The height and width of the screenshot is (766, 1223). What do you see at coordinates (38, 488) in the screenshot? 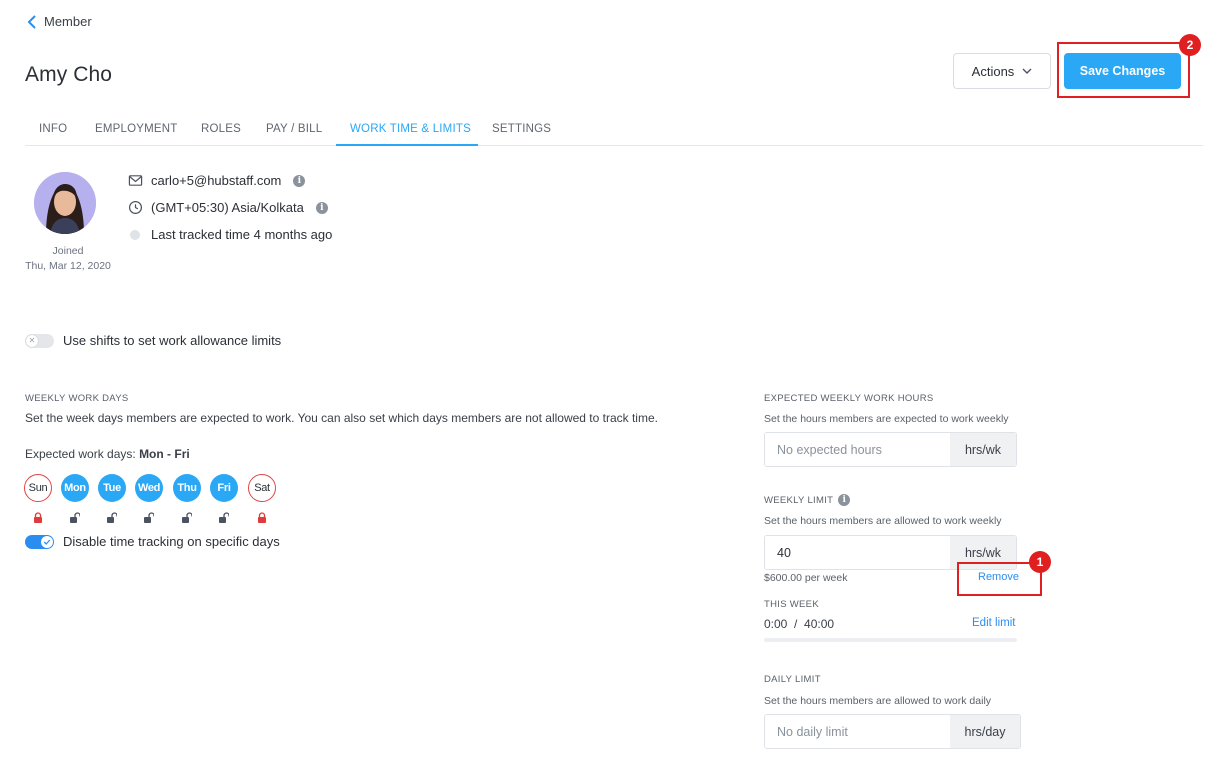
I see `day-sun: Sun` at bounding box center [38, 488].